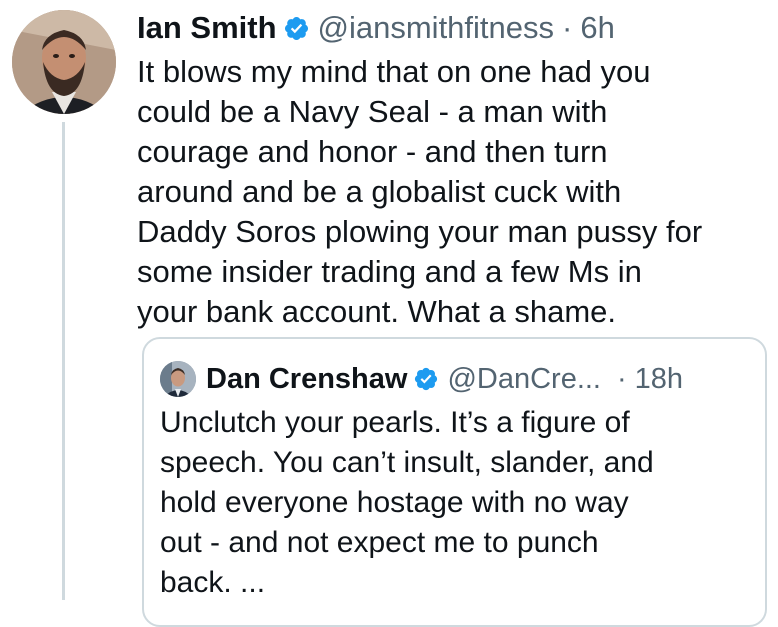 The height and width of the screenshot is (627, 778). I want to click on quoted-text-line: out - and not expect me to punch, so click(379, 542).